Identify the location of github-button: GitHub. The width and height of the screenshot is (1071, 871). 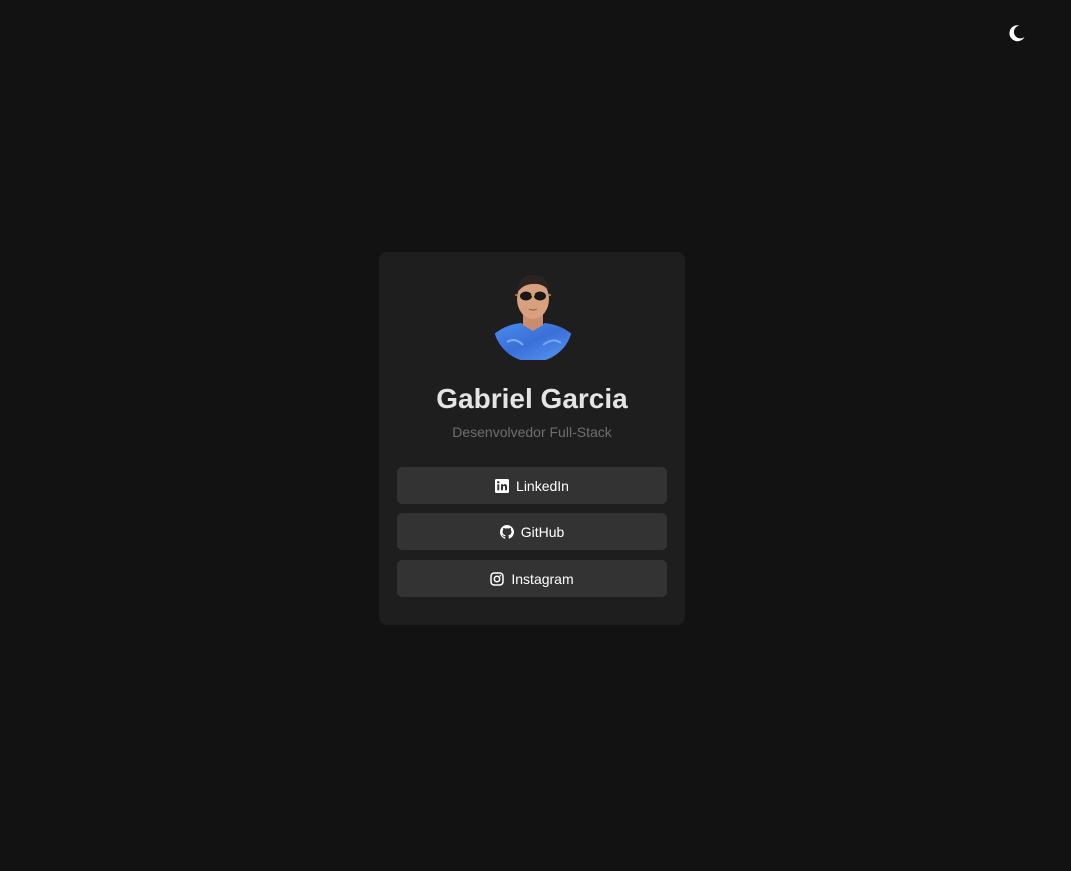
(532, 531).